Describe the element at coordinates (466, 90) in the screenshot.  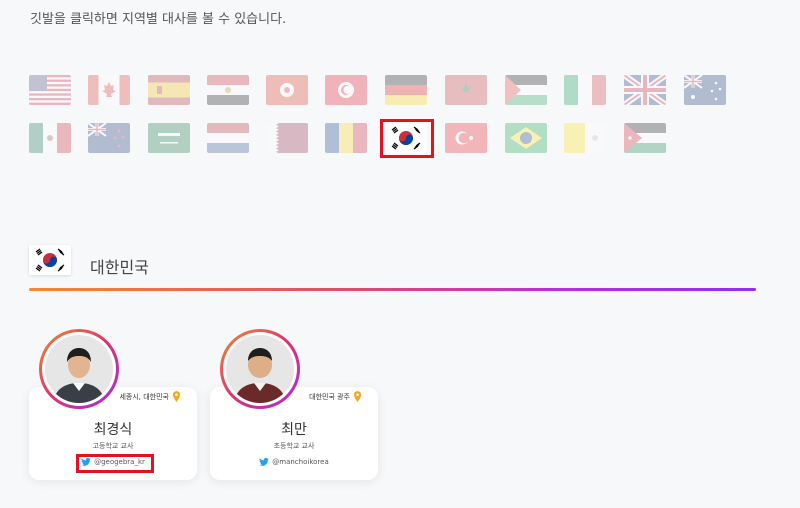
I see `morocco-flag-icon` at that location.